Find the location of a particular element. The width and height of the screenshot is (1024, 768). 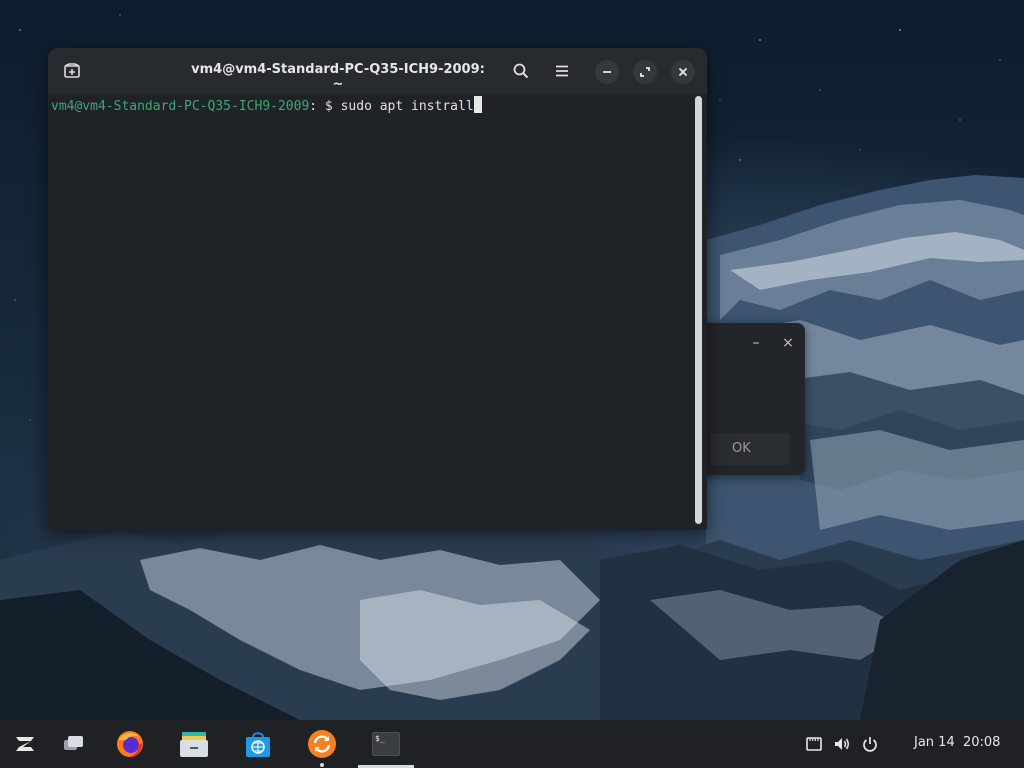

prompt-symbol: $ is located at coordinates (329, 106).